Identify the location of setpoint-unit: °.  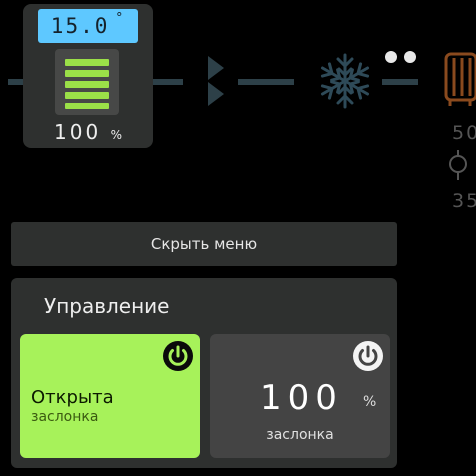
(120, 18).